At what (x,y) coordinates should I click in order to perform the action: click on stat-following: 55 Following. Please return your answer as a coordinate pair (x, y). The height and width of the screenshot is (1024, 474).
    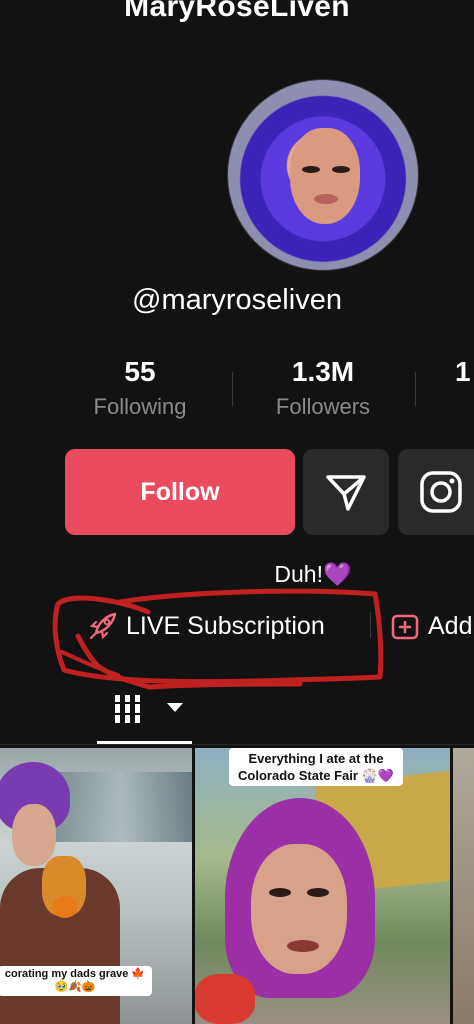
    Looking at the image, I should click on (140, 388).